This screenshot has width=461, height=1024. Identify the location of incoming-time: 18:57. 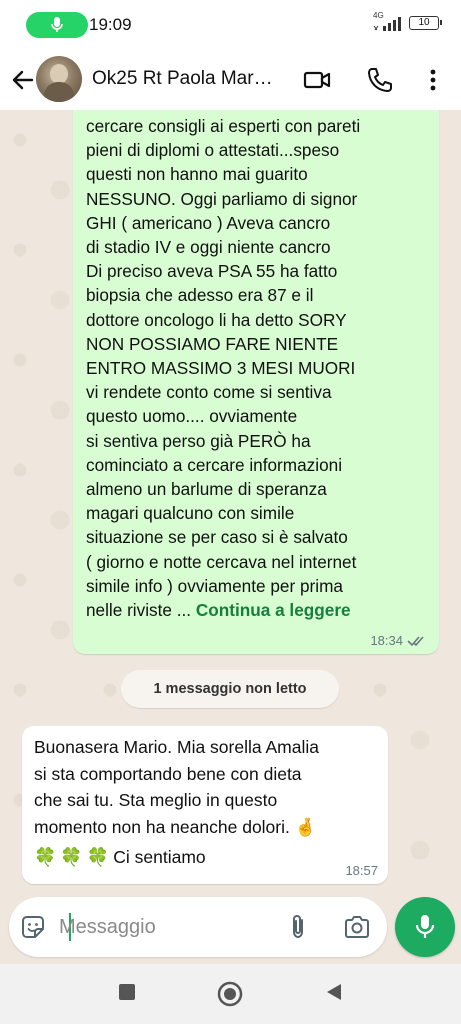
(361, 870).